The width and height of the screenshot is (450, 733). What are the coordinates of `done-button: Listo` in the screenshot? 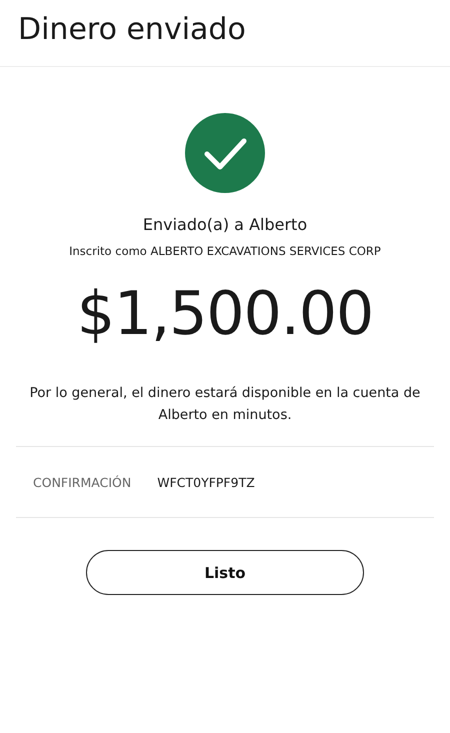 It's located at (225, 572).